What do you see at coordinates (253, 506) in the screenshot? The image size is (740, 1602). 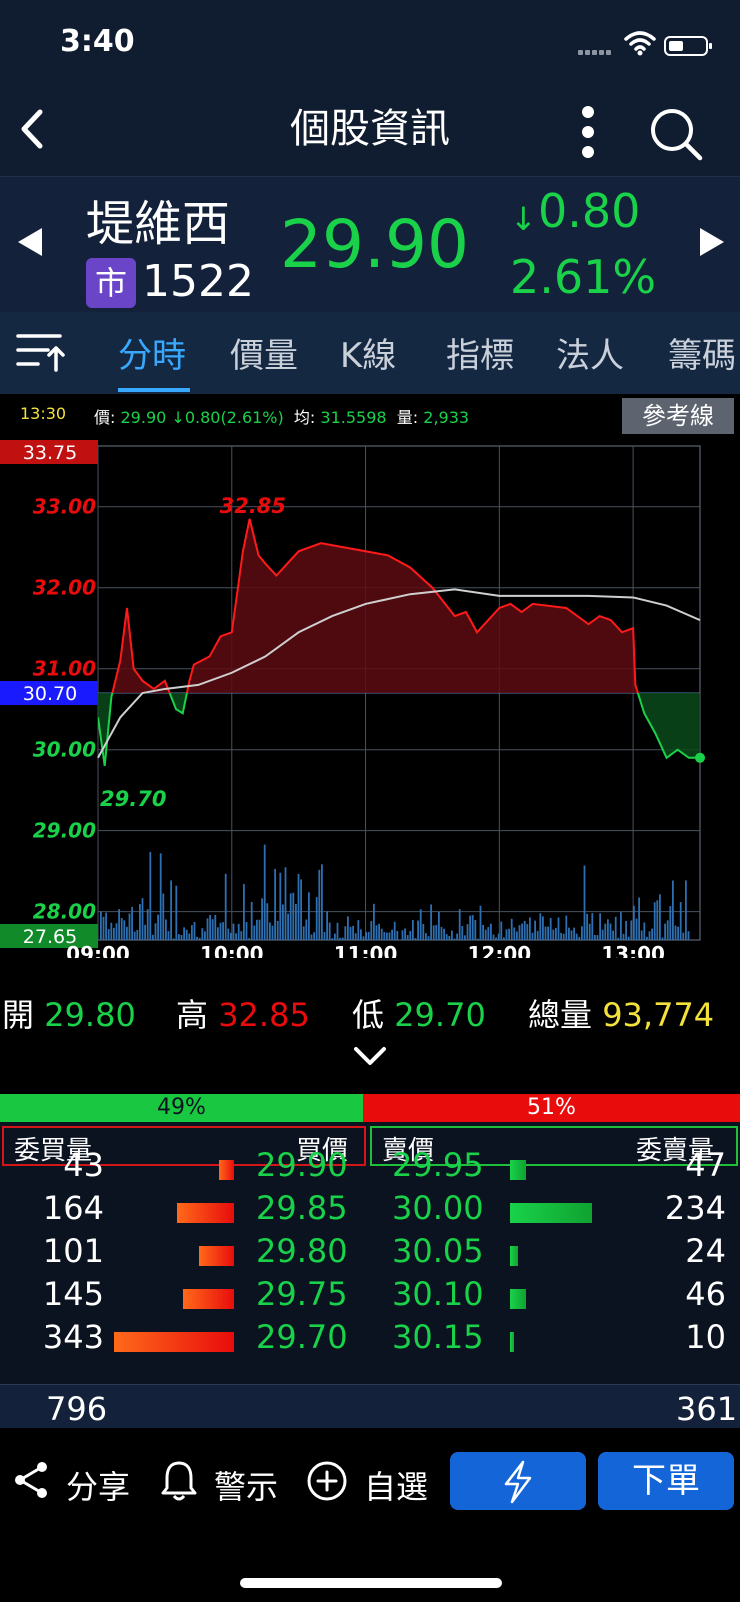 I see `high-annotation: 32.85` at bounding box center [253, 506].